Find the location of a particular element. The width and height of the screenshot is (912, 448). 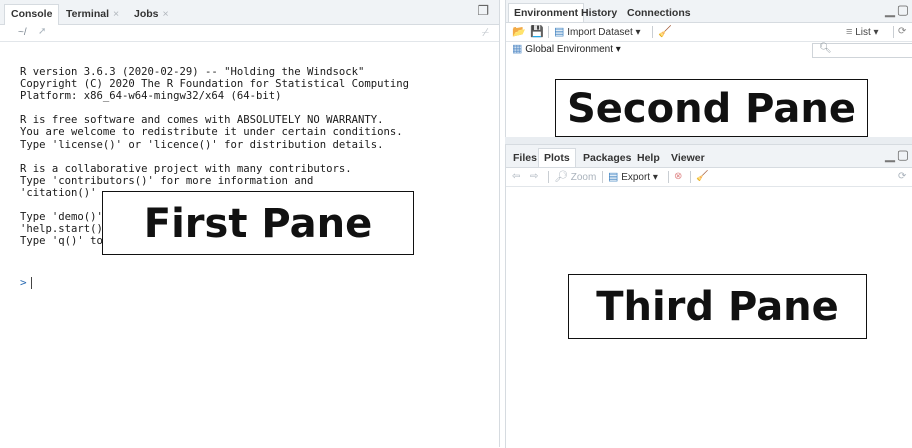

zoom-button: 🔎︎ Zoom is located at coordinates (575, 177).